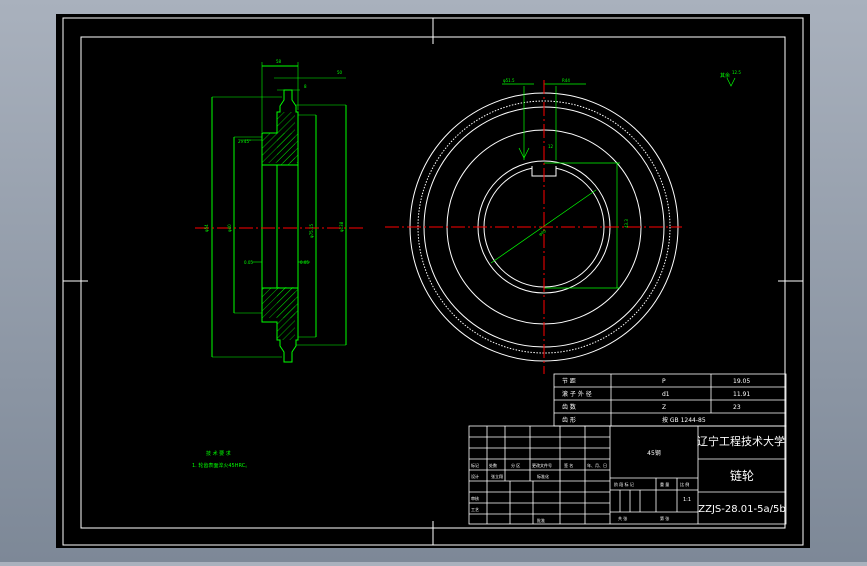 Image resolution: width=867 pixels, height=566 pixels. What do you see at coordinates (551, 146) in the screenshot?
I see `label-keyway: 12` at bounding box center [551, 146].